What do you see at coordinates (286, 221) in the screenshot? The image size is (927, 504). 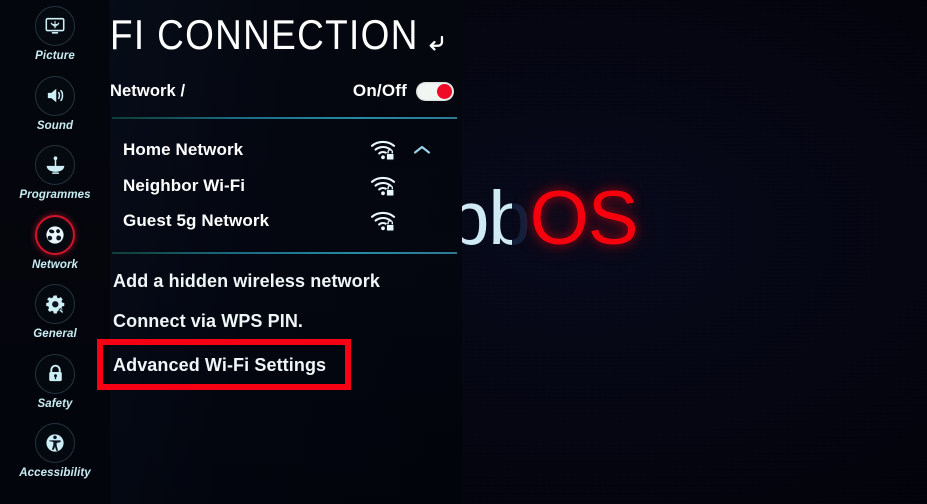 I see `network-list-item-2: Guest 5g Network` at bounding box center [286, 221].